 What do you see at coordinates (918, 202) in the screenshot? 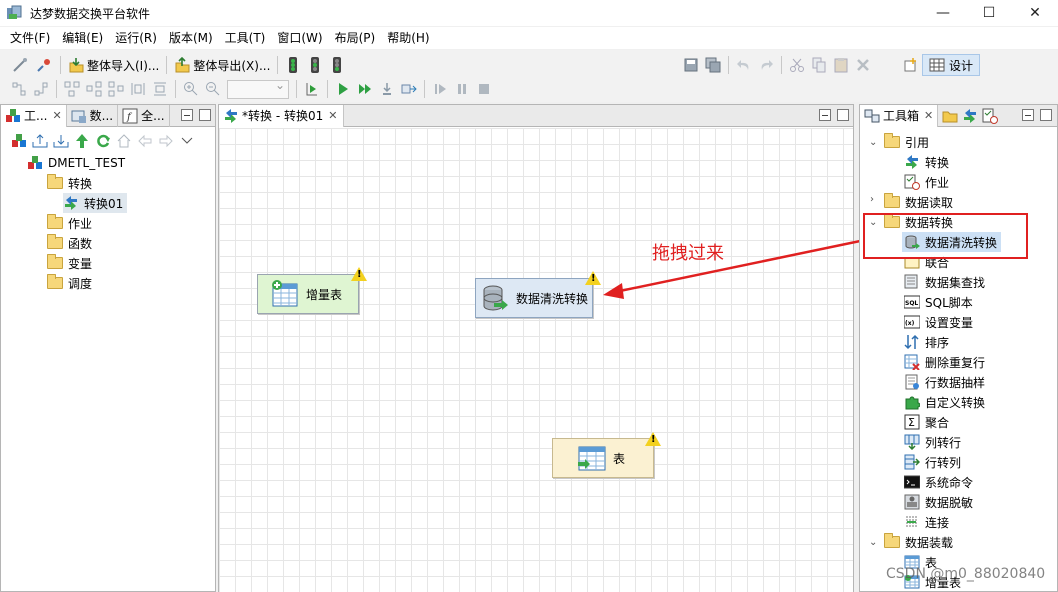
I see `toolbox-category-read: 数据读取` at bounding box center [918, 202].